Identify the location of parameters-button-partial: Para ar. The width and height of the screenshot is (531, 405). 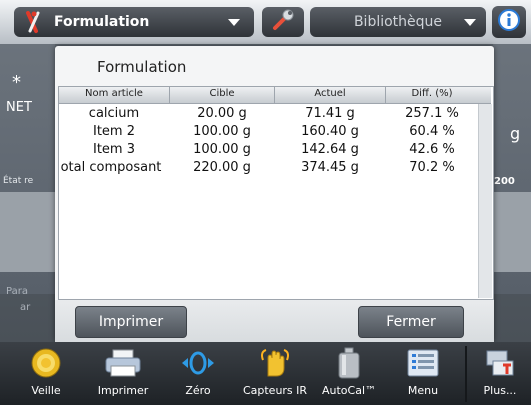
(18, 299).